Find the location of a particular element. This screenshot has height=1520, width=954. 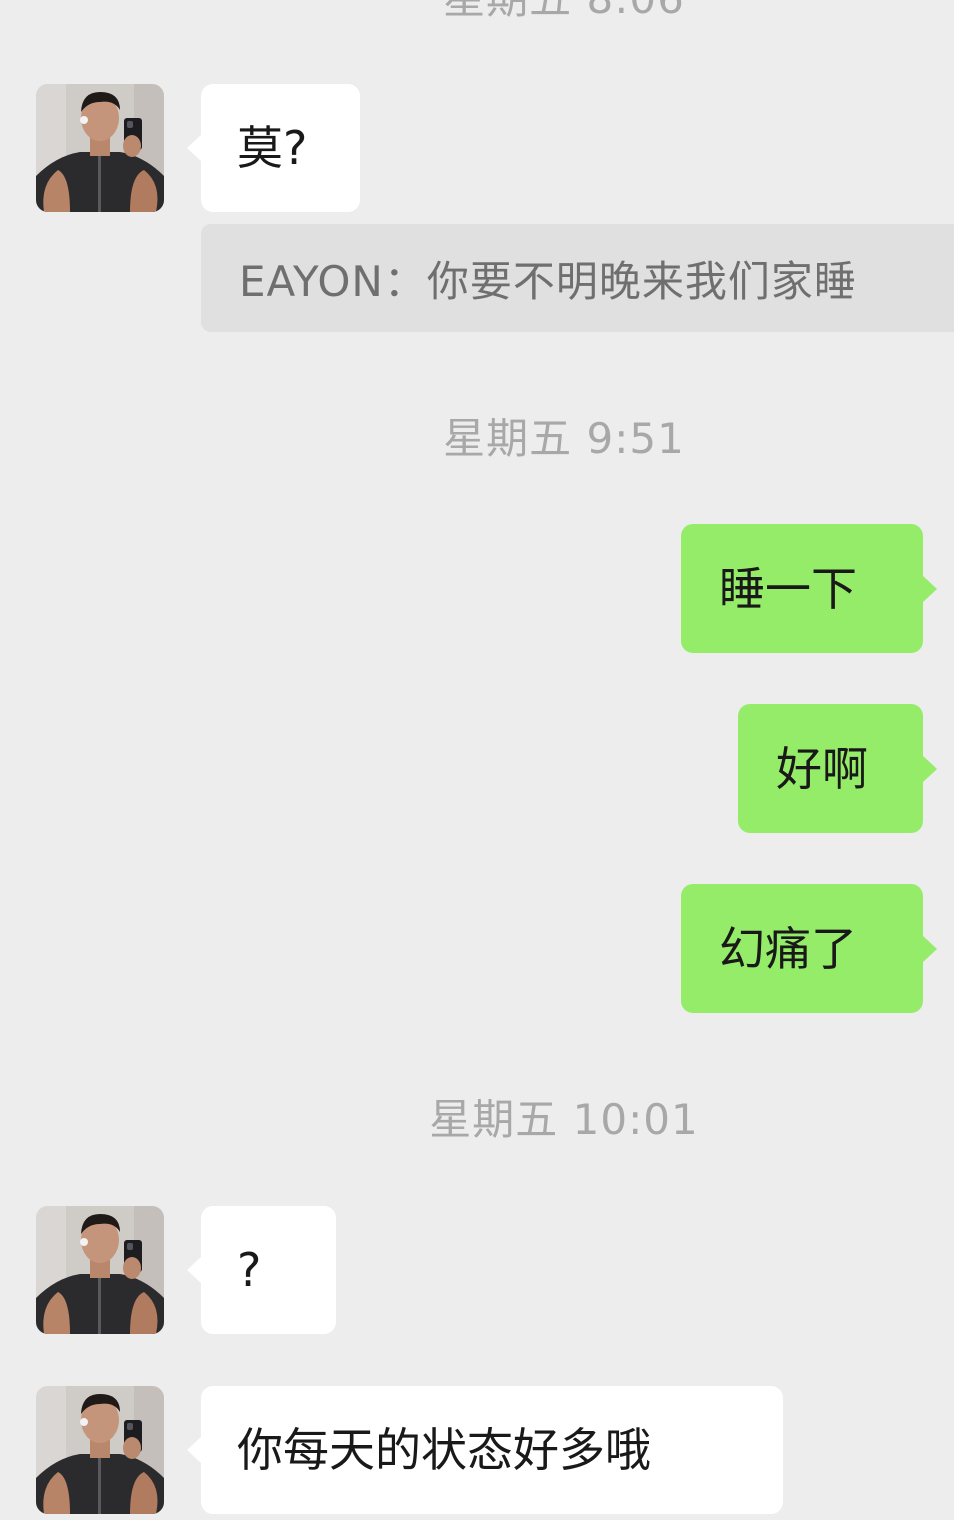

outgoing-message-bubble: 睡一下 is located at coordinates (809, 588).